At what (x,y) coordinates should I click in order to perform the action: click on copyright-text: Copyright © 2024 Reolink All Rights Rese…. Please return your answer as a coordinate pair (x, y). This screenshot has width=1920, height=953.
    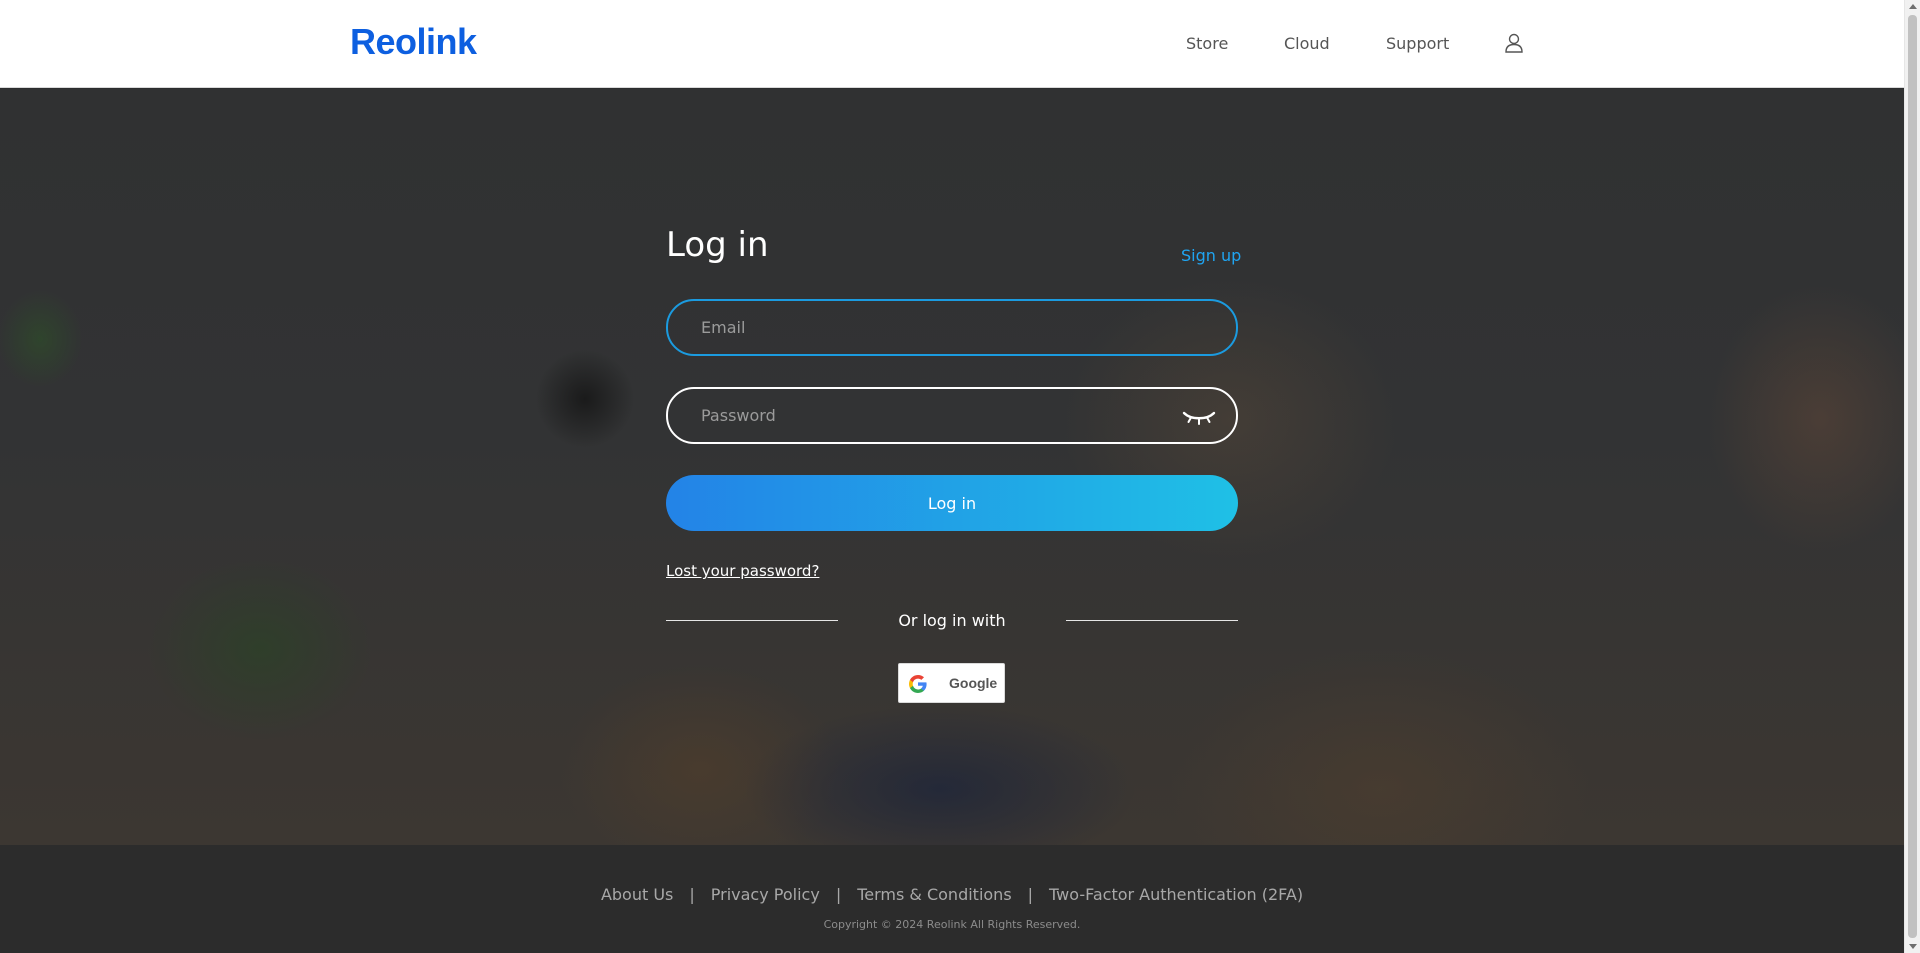
    Looking at the image, I should click on (952, 924).